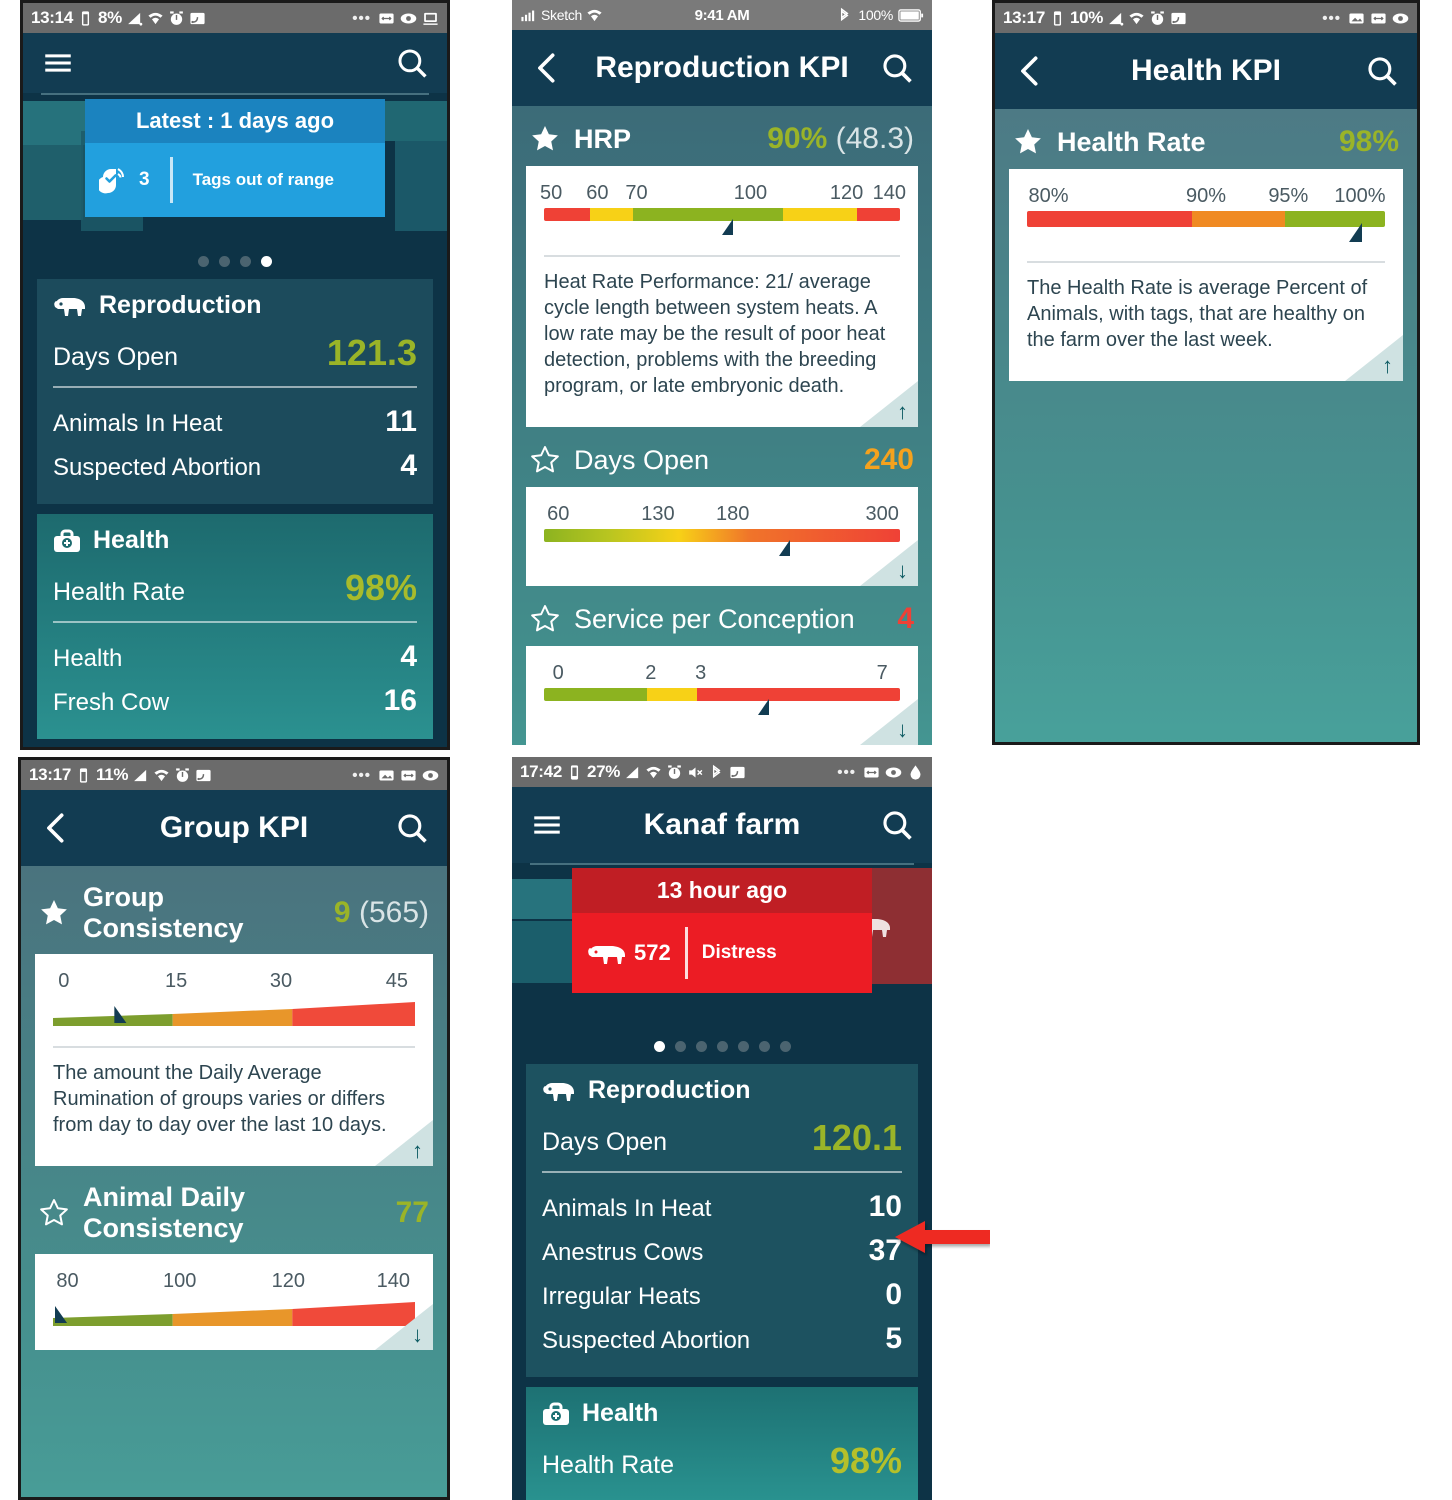  What do you see at coordinates (235, 657) in the screenshot?
I see `kpi-row: Health 4` at bounding box center [235, 657].